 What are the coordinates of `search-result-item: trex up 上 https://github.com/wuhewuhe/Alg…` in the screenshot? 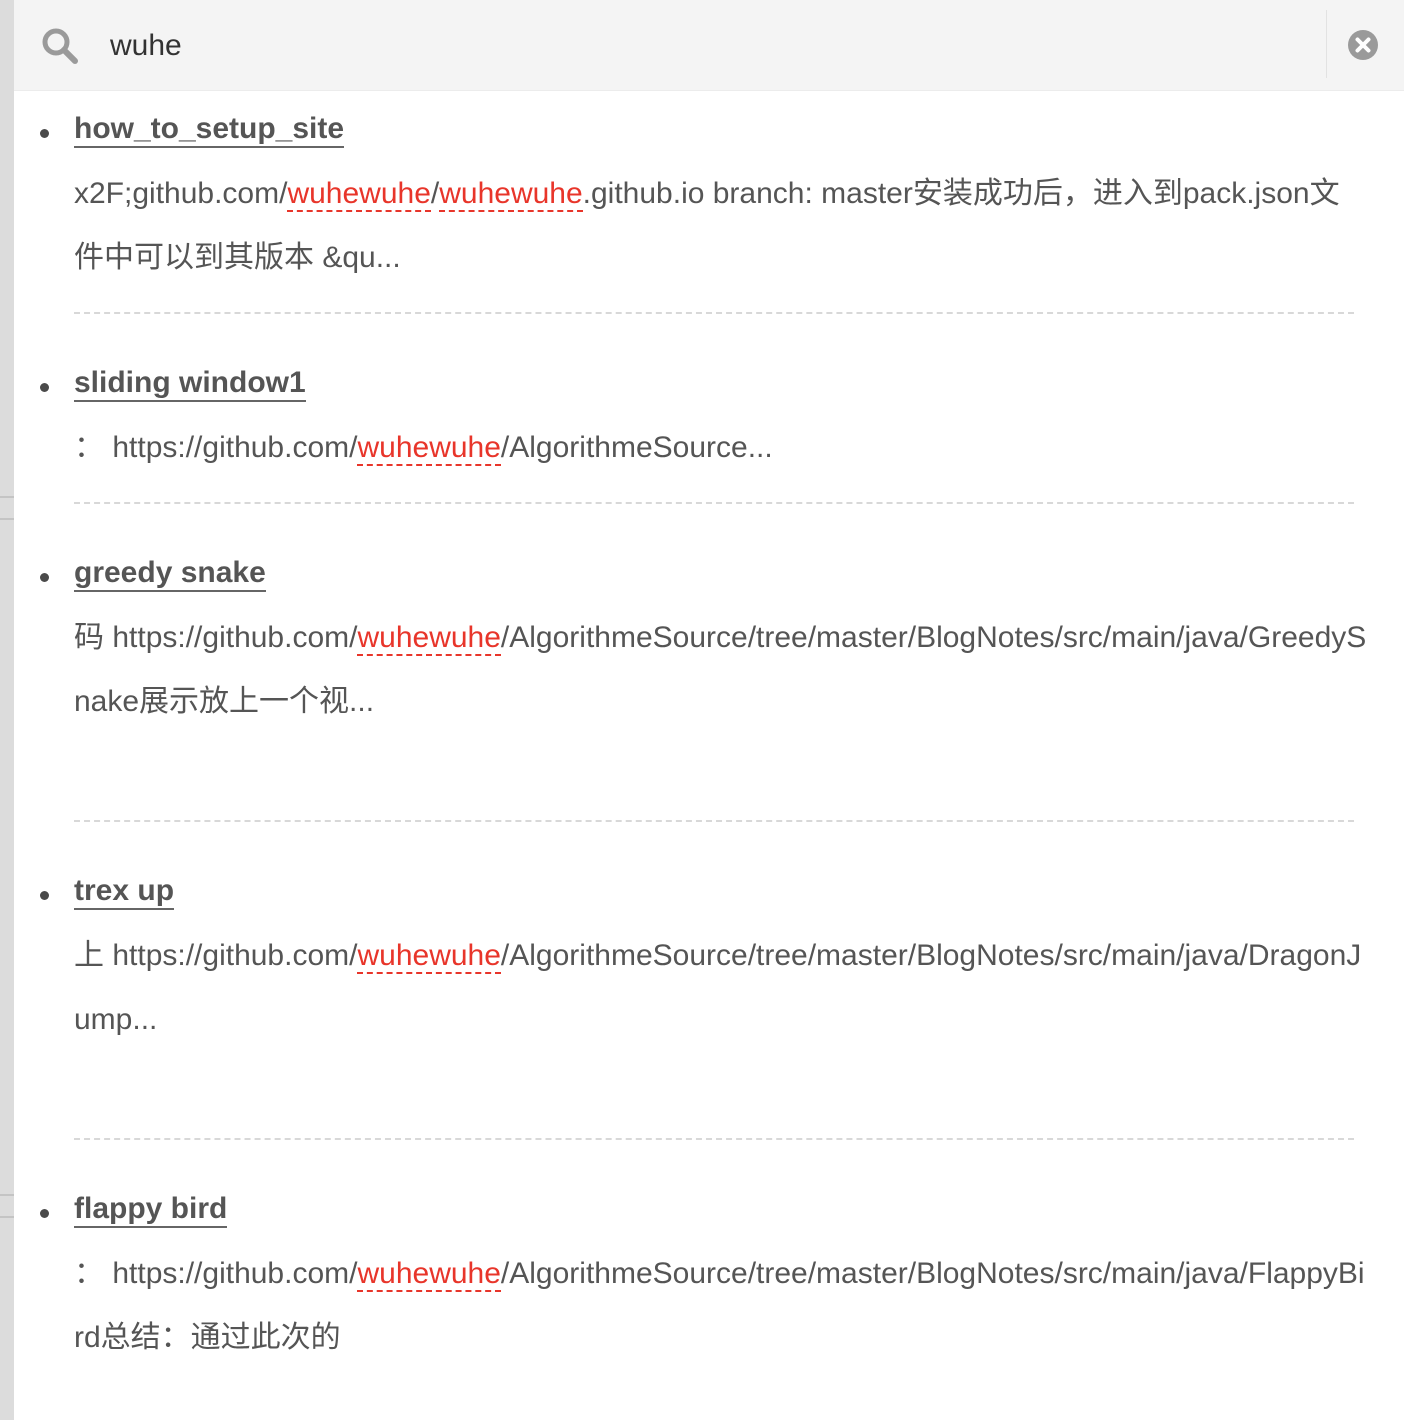 It's located at (709, 955).